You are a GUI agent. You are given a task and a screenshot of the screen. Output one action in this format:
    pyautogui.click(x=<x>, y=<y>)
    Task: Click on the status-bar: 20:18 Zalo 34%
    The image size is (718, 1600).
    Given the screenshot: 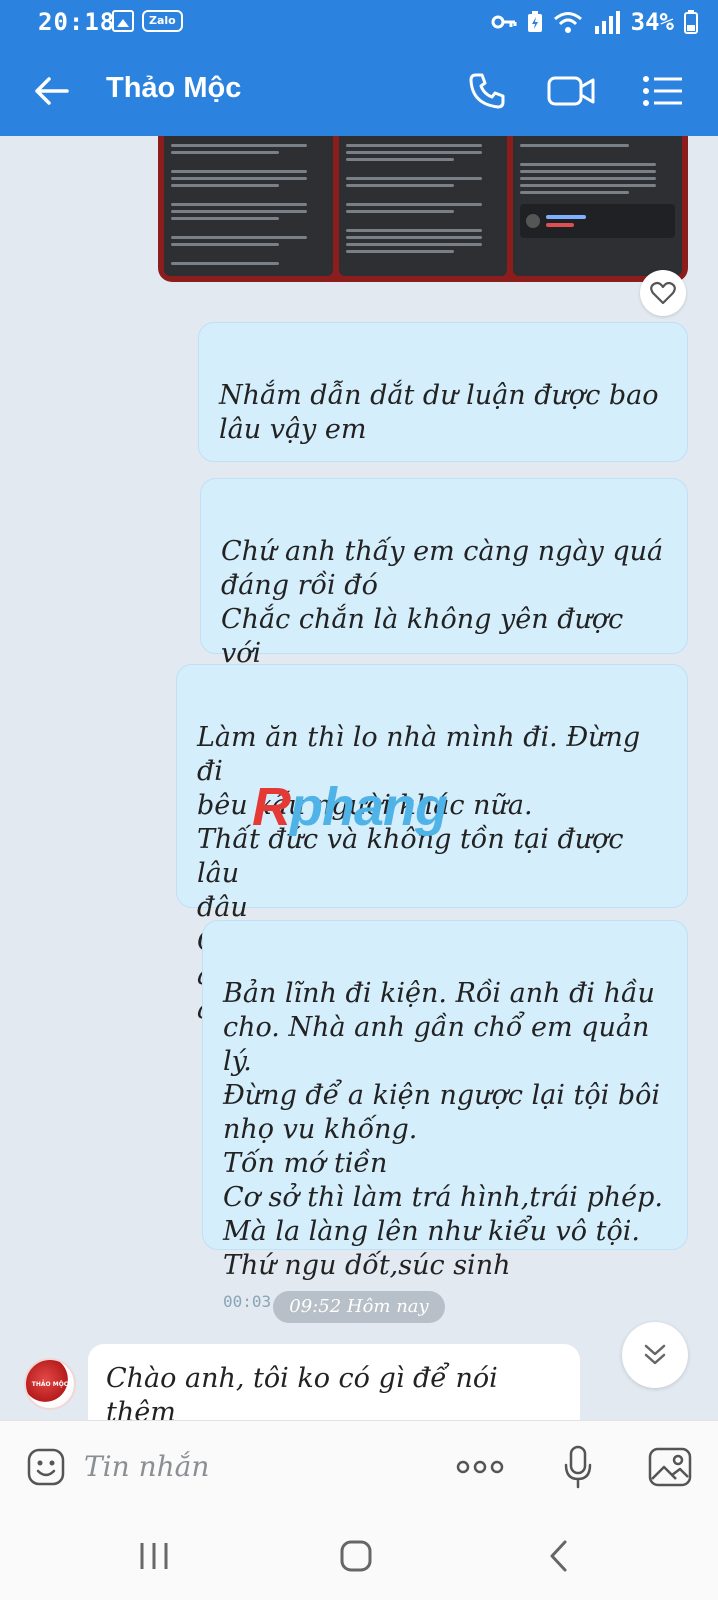 What is the action you would take?
    pyautogui.click(x=359, y=23)
    